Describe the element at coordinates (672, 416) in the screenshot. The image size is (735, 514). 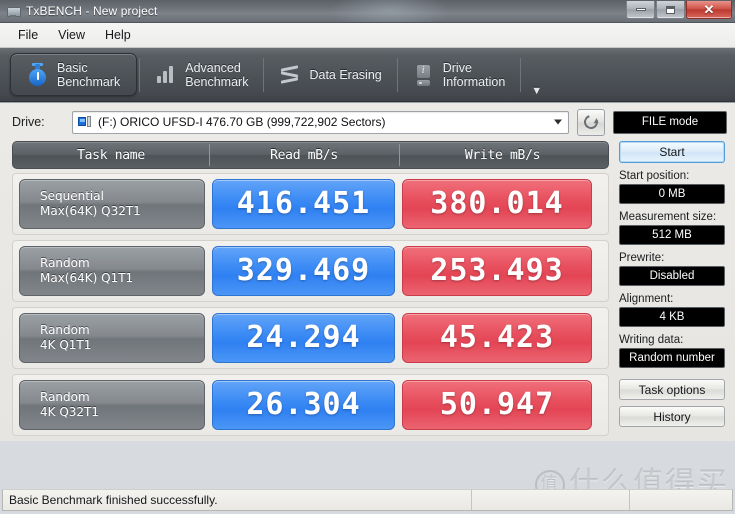
I see `history-button: History` at that location.